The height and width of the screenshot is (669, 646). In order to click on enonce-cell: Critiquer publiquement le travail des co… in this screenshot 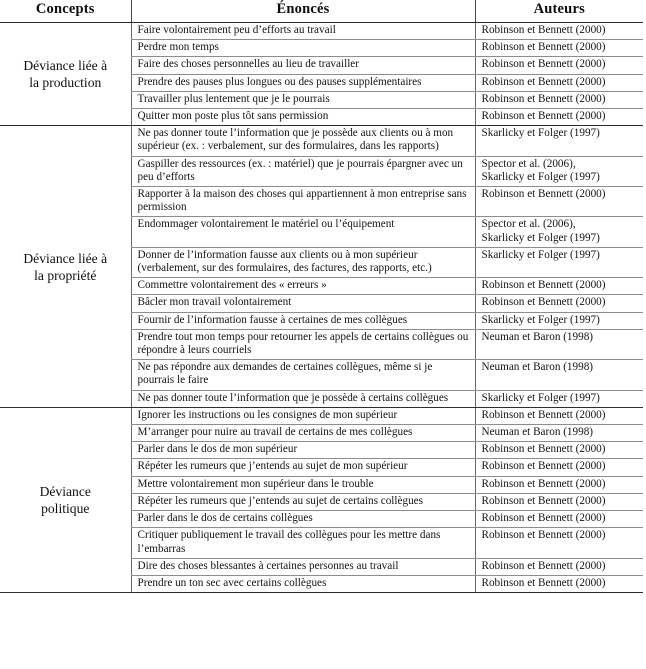, I will do `click(302, 543)`.